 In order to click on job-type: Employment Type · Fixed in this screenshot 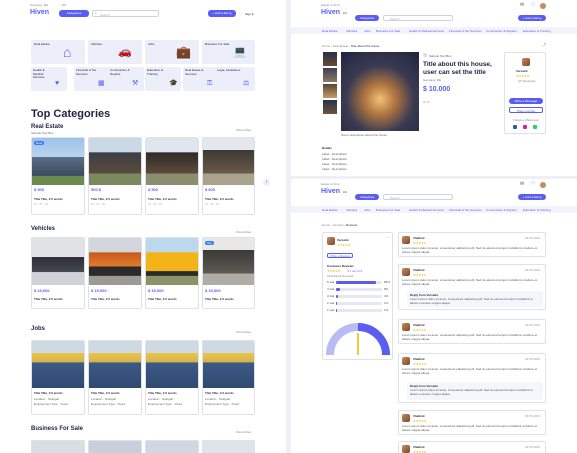, I will do `click(165, 404)`.